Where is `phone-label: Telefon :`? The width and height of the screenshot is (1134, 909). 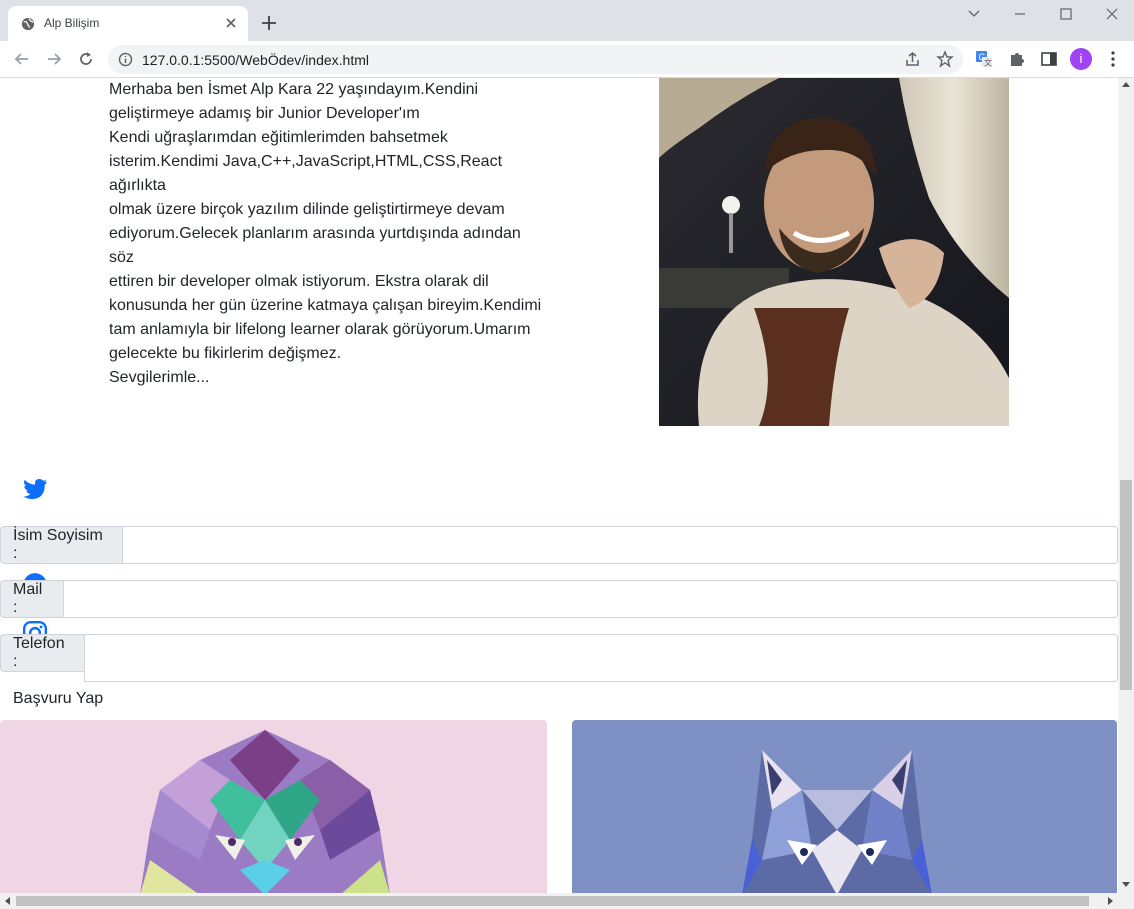 phone-label: Telefon : is located at coordinates (42, 653).